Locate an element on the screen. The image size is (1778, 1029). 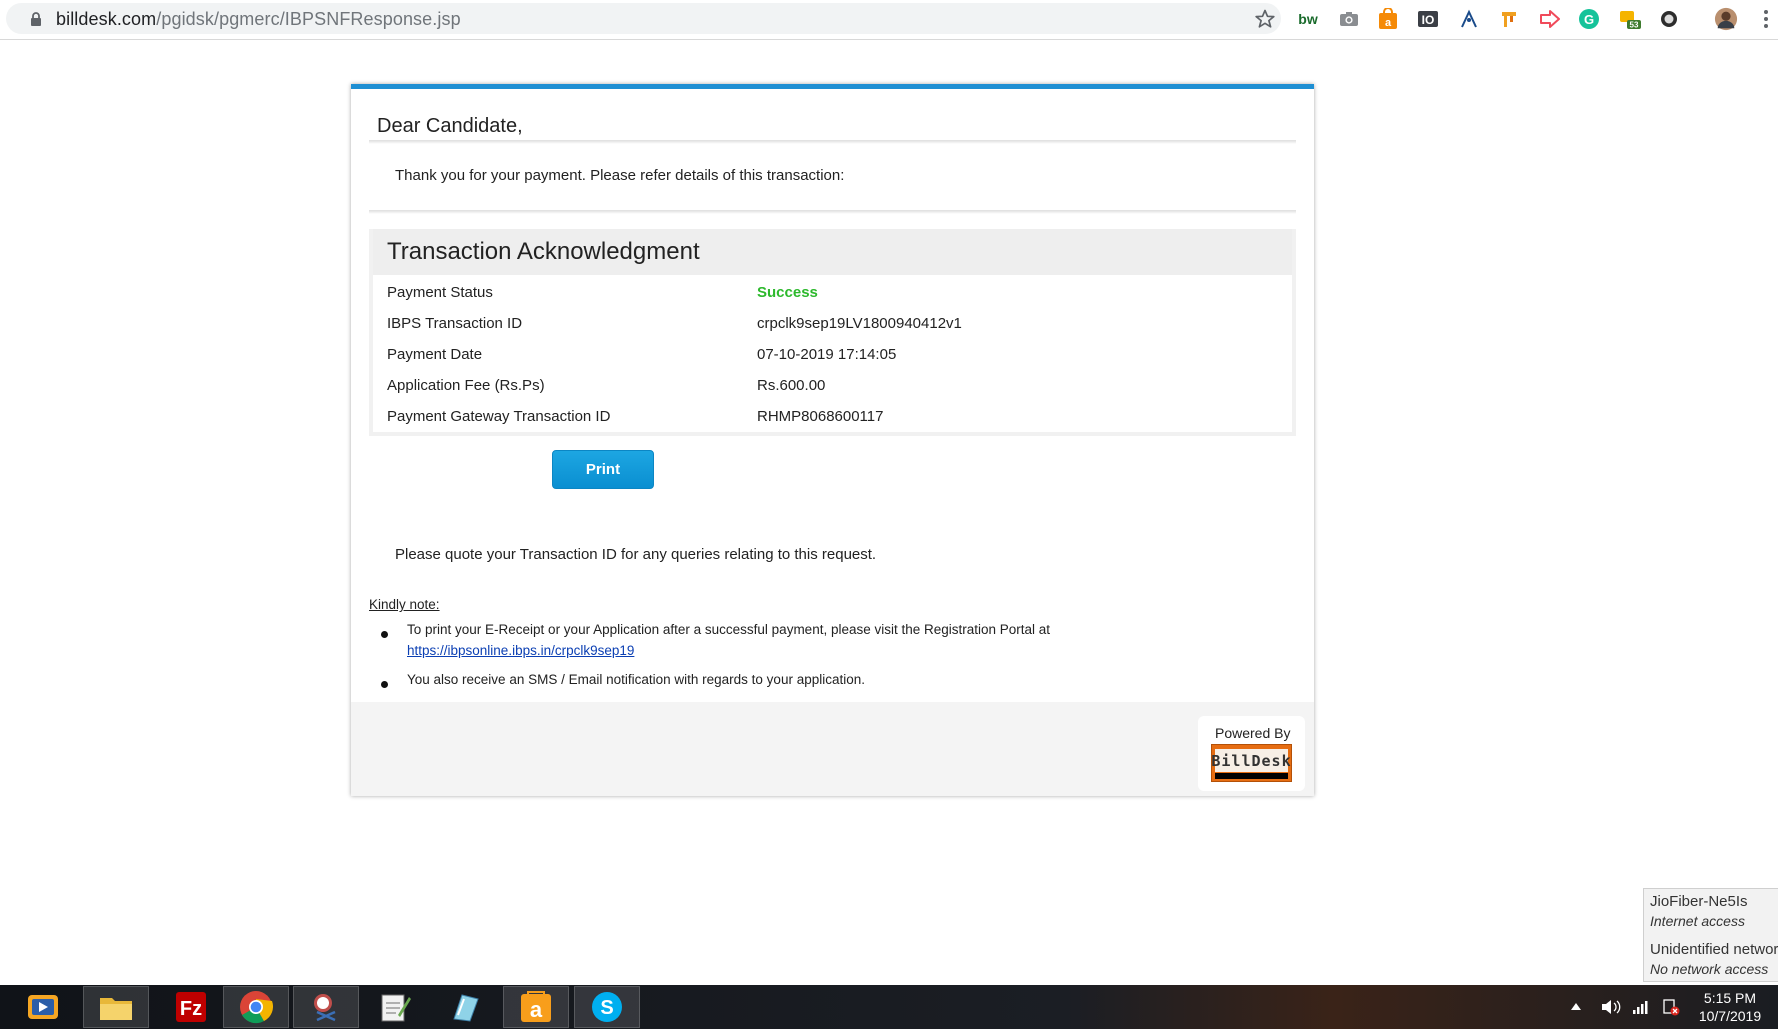
arrow-extension-icon is located at coordinates (1550, 19).